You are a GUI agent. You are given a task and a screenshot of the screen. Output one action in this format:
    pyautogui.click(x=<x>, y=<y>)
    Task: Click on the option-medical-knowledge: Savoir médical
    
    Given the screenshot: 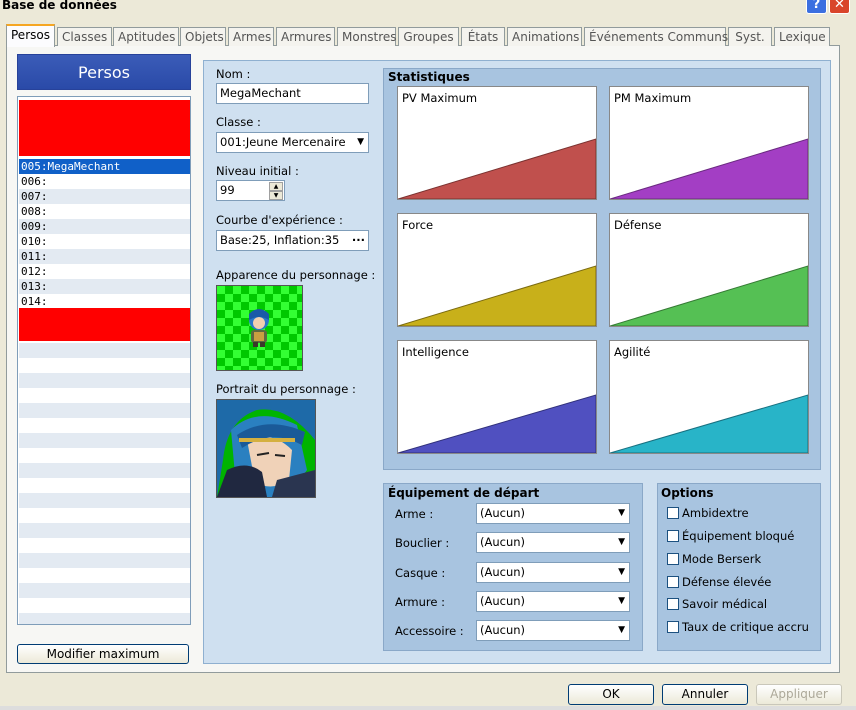 What is the action you would take?
    pyautogui.click(x=717, y=604)
    